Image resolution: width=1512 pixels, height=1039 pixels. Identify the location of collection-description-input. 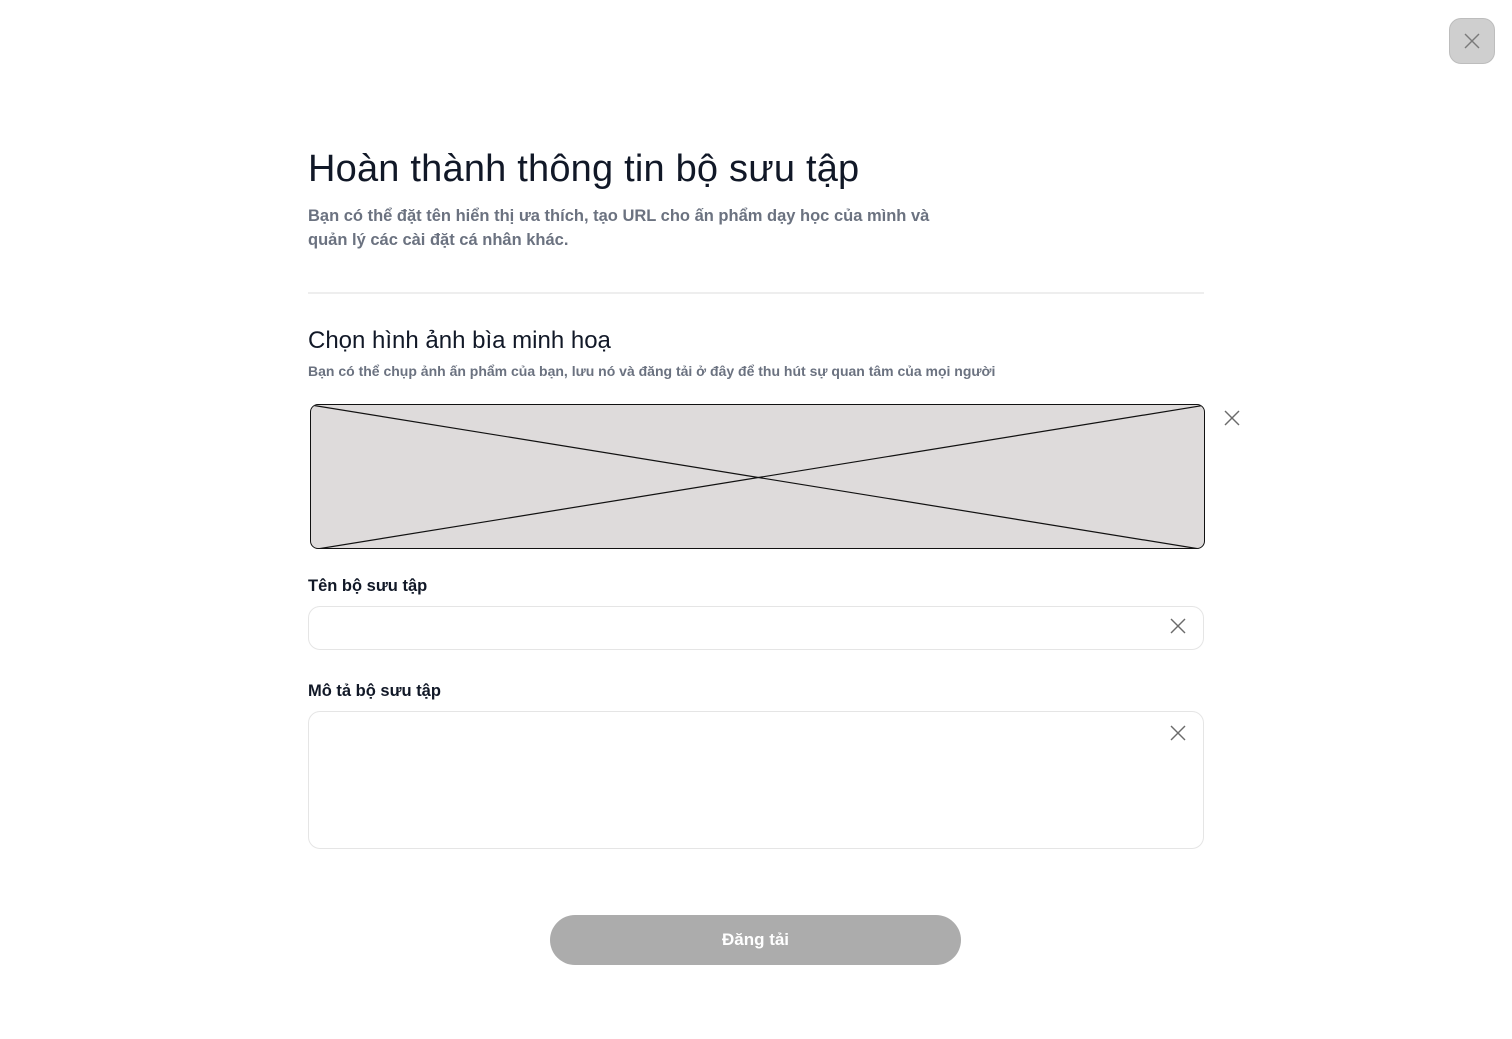
(756, 780).